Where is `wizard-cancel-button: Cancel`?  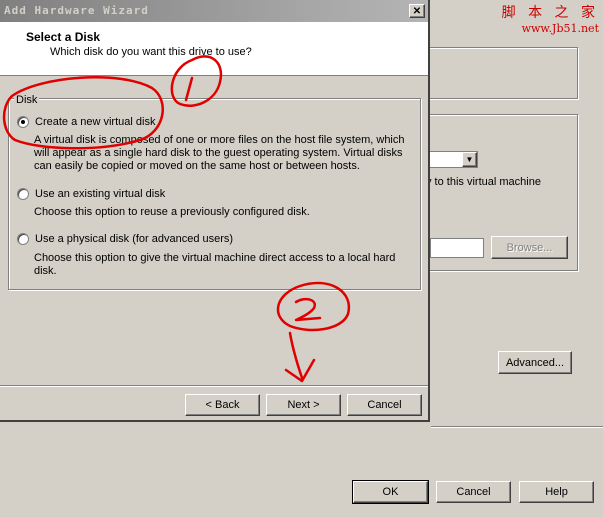
wizard-cancel-button: Cancel is located at coordinates (384, 405).